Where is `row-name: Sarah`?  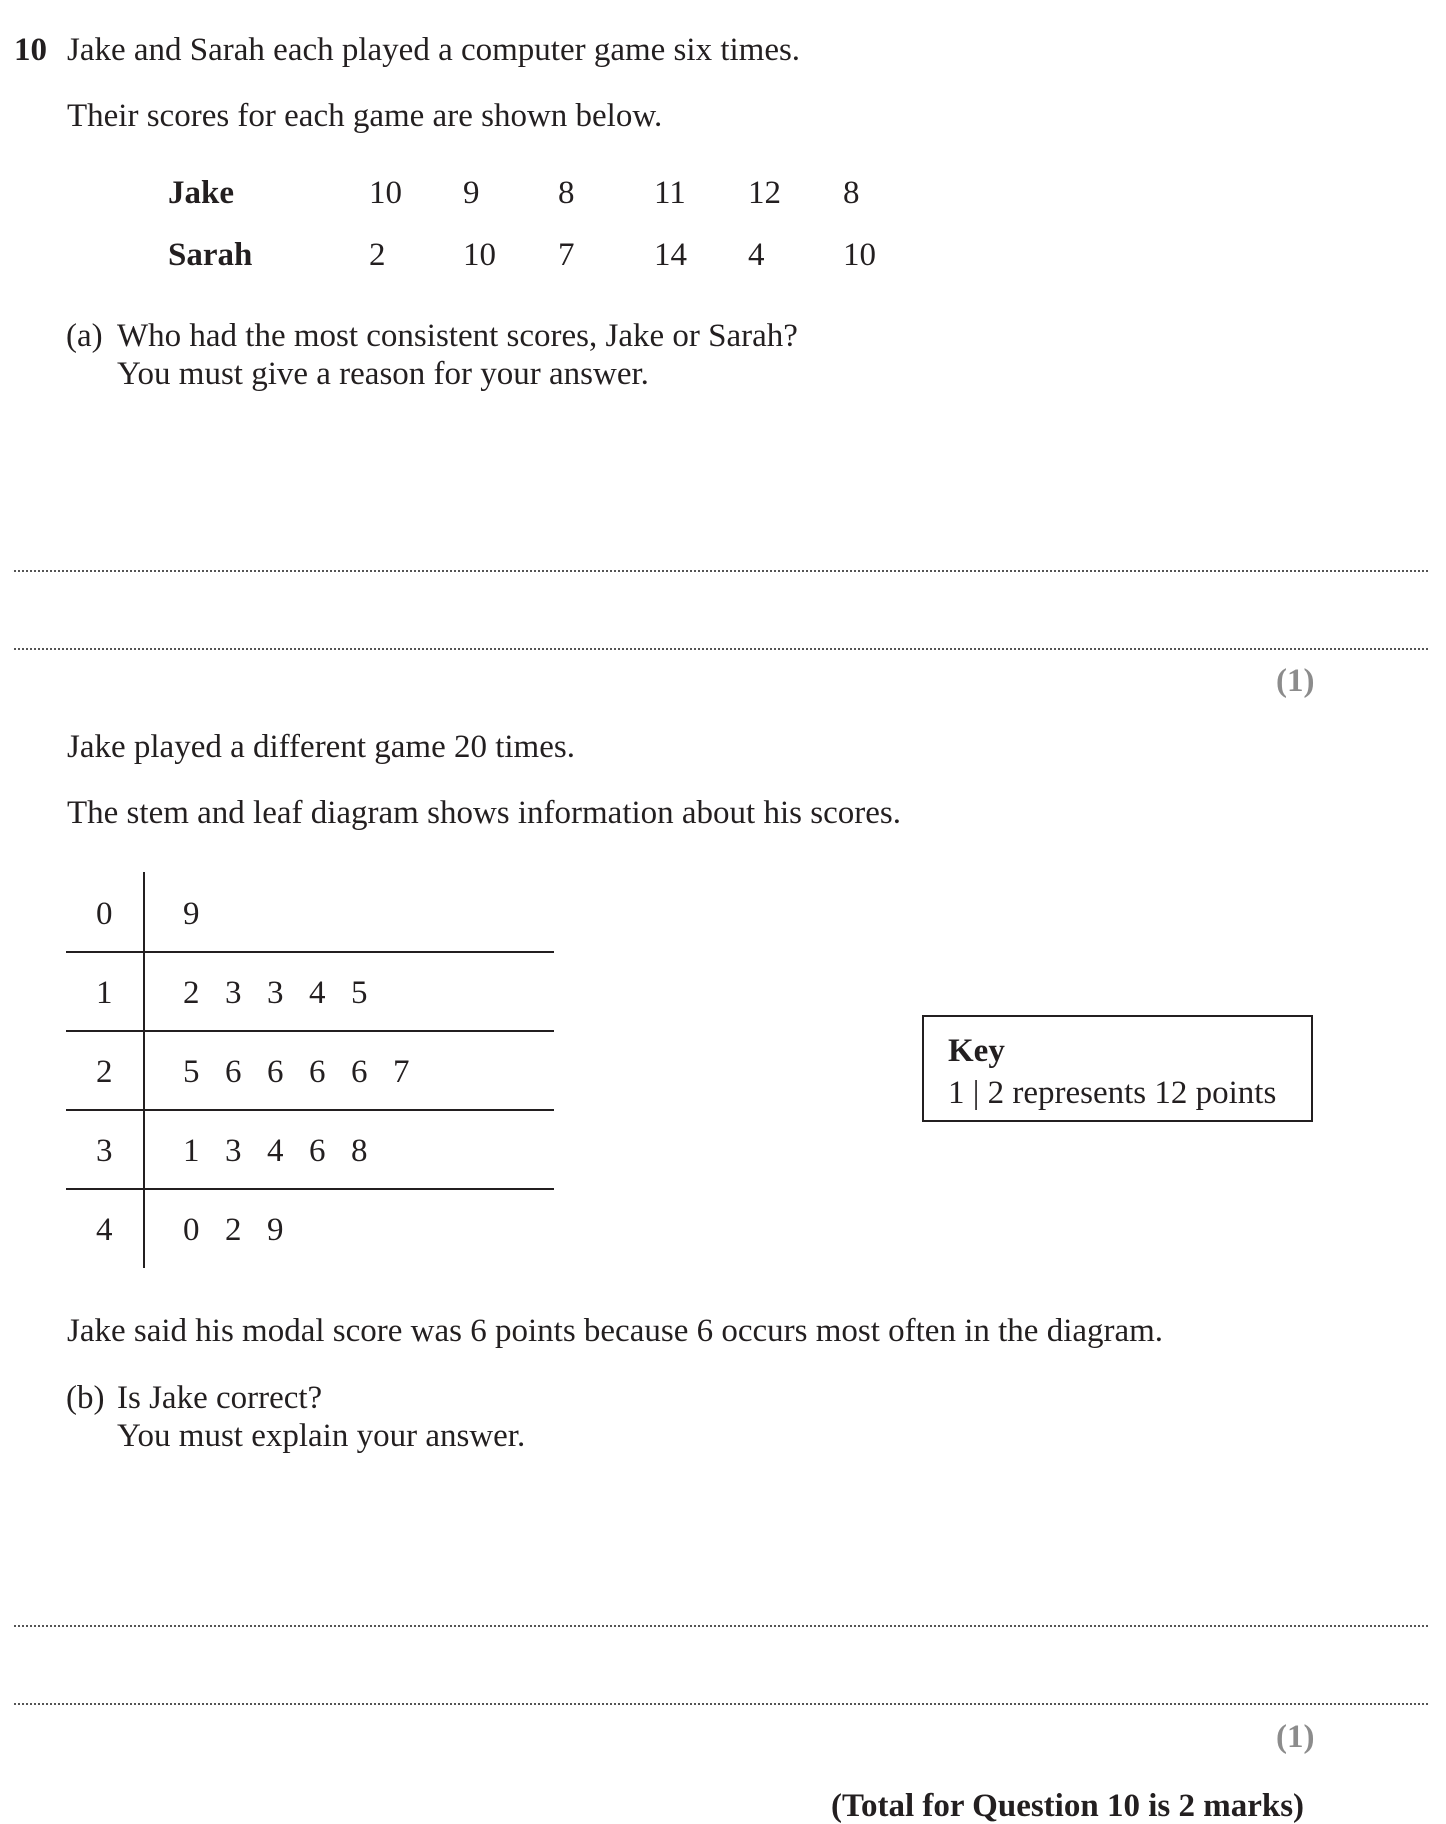 row-name: Sarah is located at coordinates (210, 255).